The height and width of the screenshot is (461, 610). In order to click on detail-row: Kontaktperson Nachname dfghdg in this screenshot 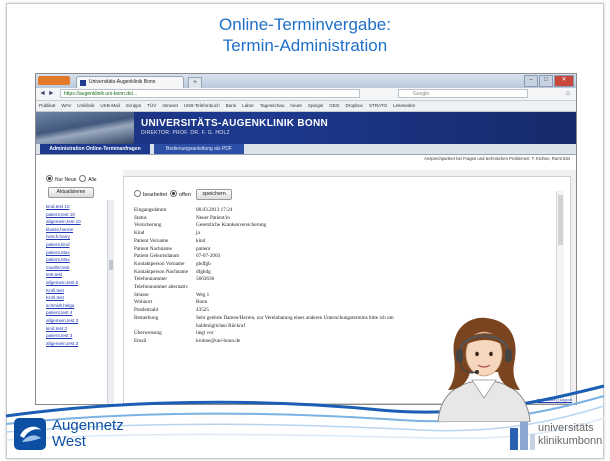, I will do `click(275, 273)`.